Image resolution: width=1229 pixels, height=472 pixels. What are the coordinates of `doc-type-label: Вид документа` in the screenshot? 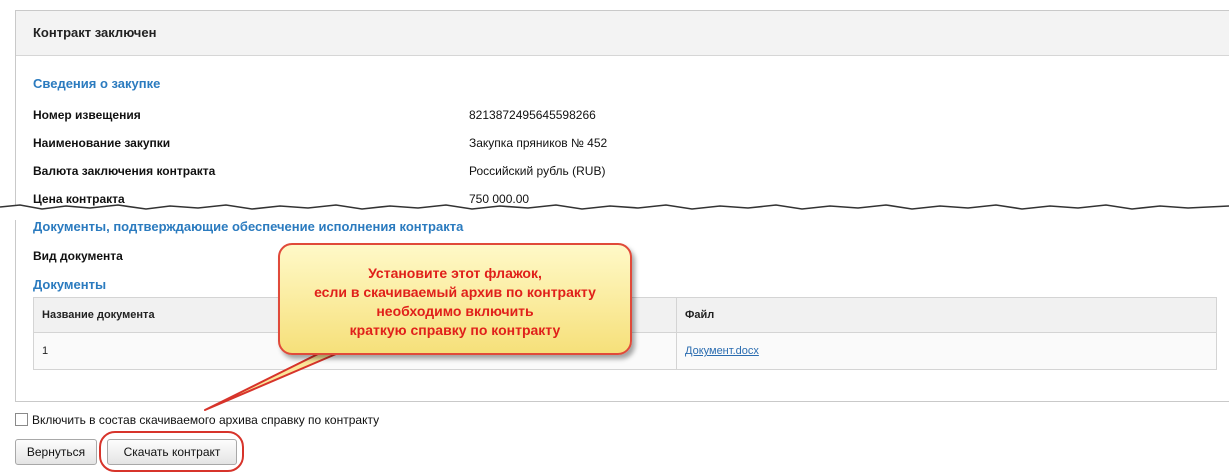 It's located at (78, 256).